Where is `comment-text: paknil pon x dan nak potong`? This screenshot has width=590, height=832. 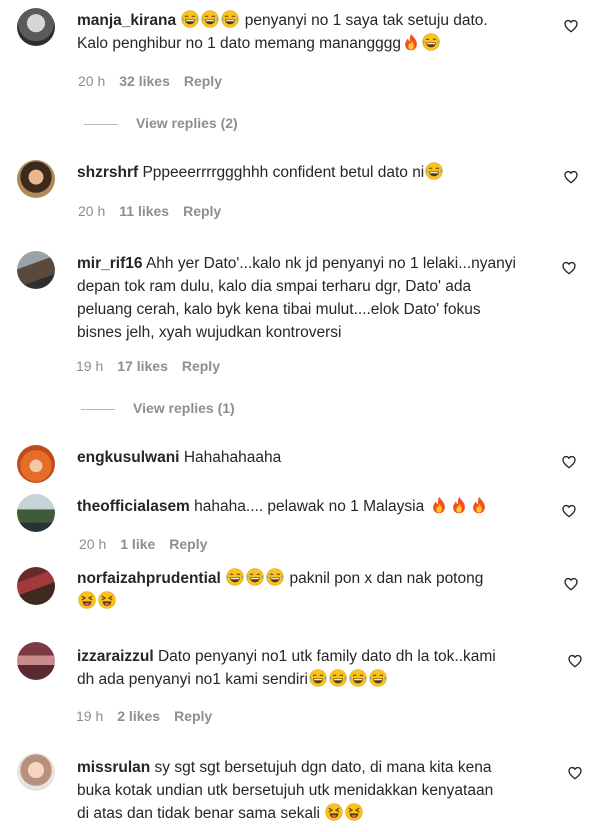
comment-text: paknil pon x dan nak potong is located at coordinates (386, 578).